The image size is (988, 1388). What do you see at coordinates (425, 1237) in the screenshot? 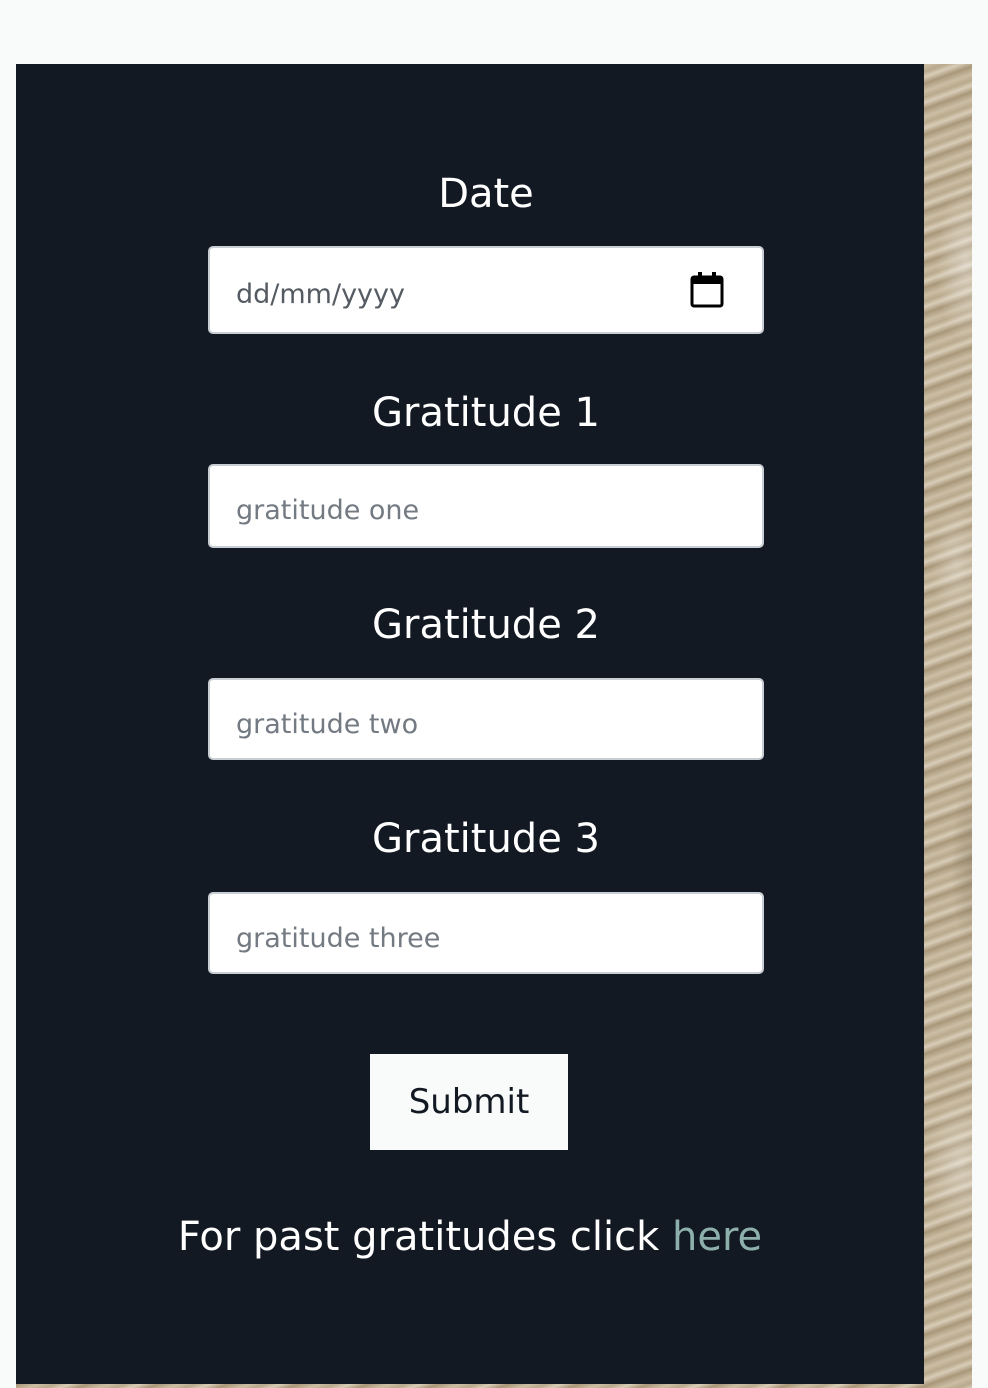
I see `past-gratitudes-prefix: For past gratitudes click` at bounding box center [425, 1237].